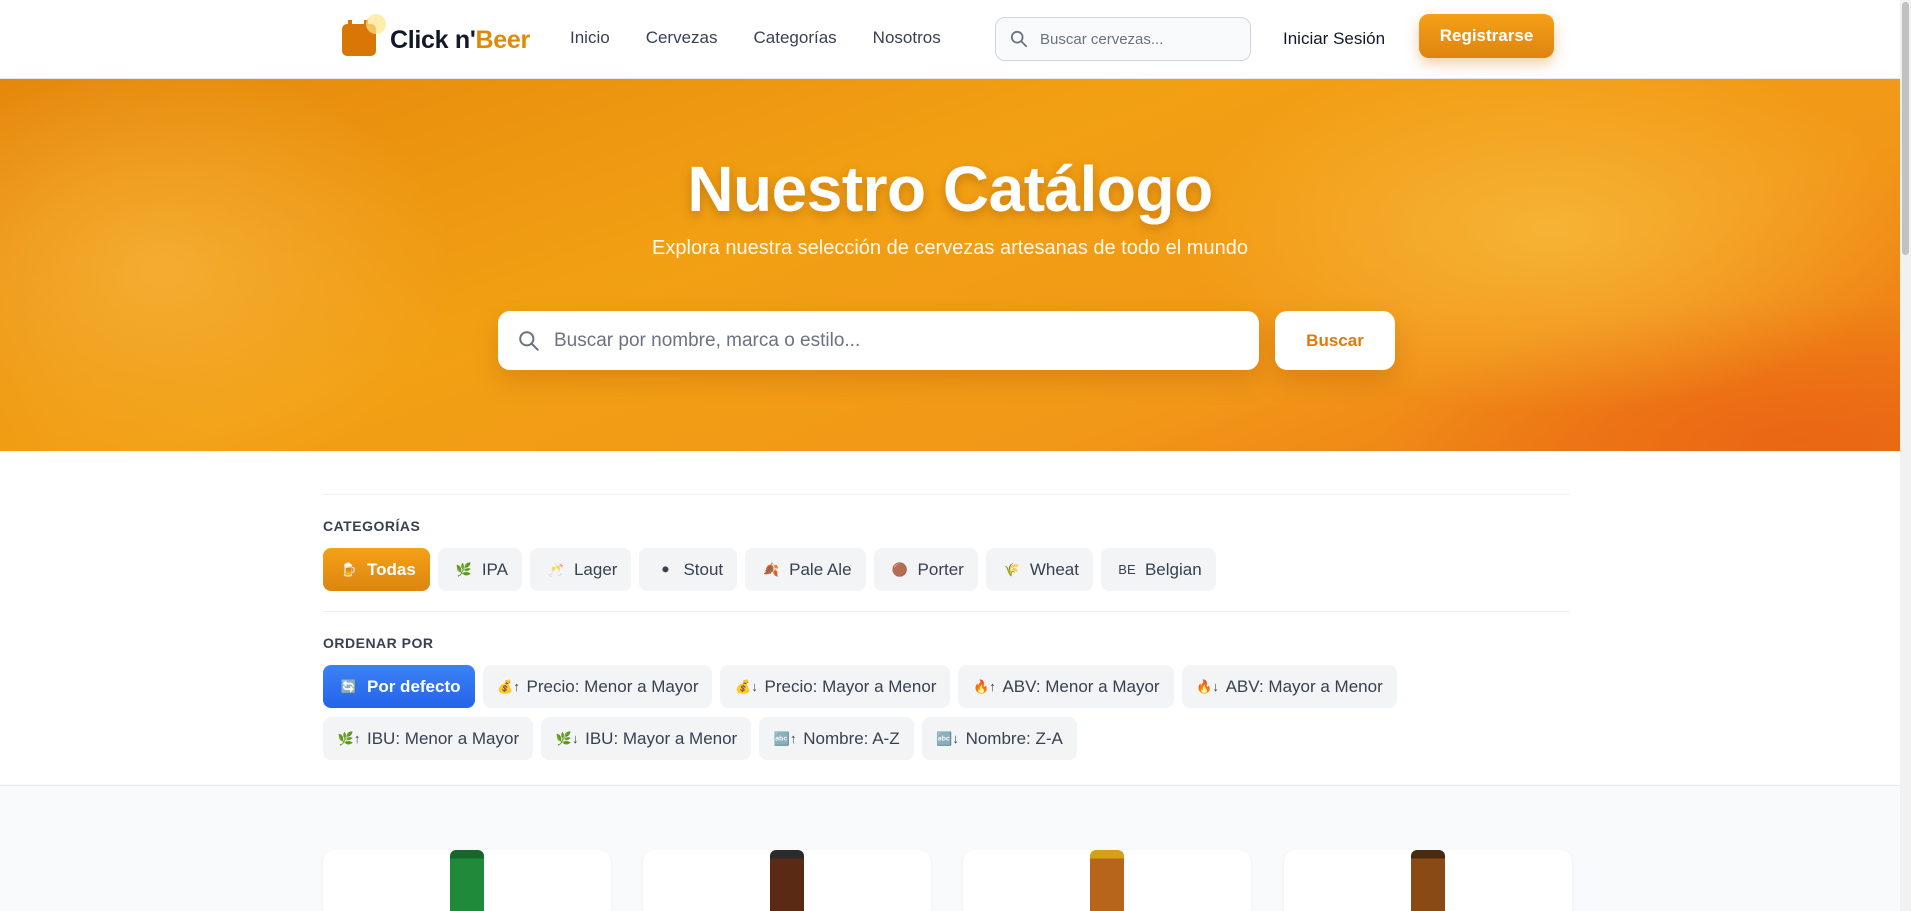  Describe the element at coordinates (703, 569) in the screenshot. I see `category-chip-label: Stout` at that location.